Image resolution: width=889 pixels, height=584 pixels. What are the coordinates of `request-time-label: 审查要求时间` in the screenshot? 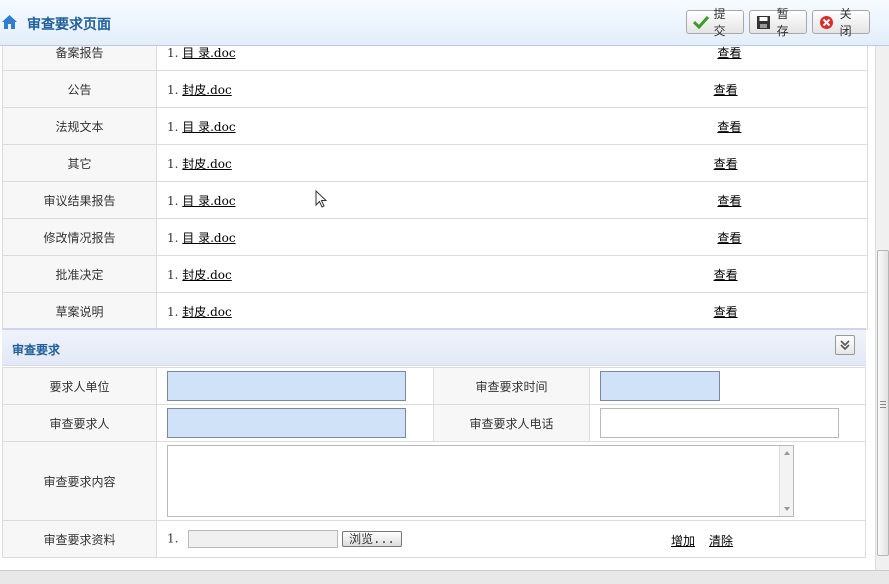 It's located at (511, 386).